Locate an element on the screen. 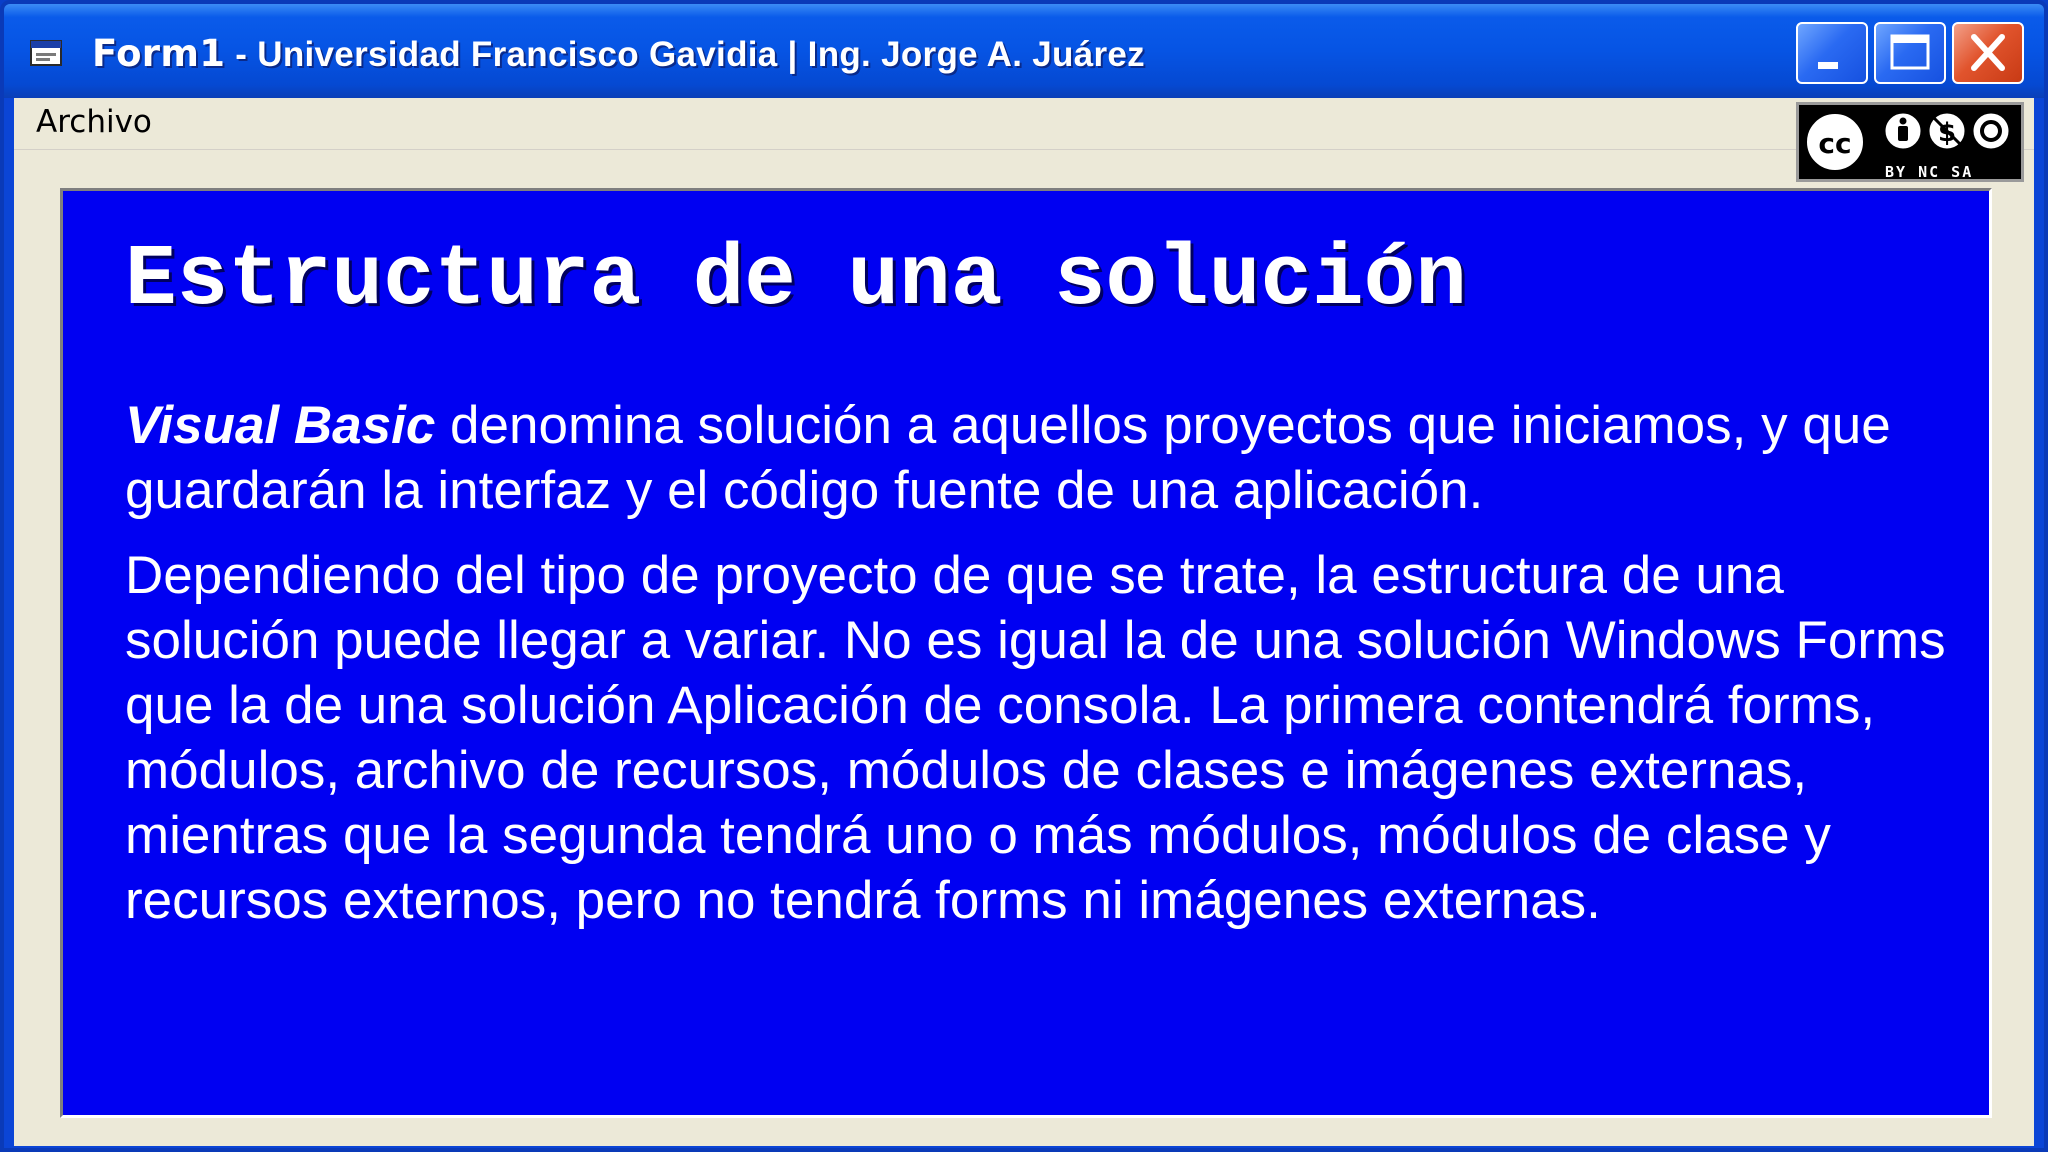 The height and width of the screenshot is (1152, 2048). slide-heading: Estructura de una solución is located at coordinates (796, 280).